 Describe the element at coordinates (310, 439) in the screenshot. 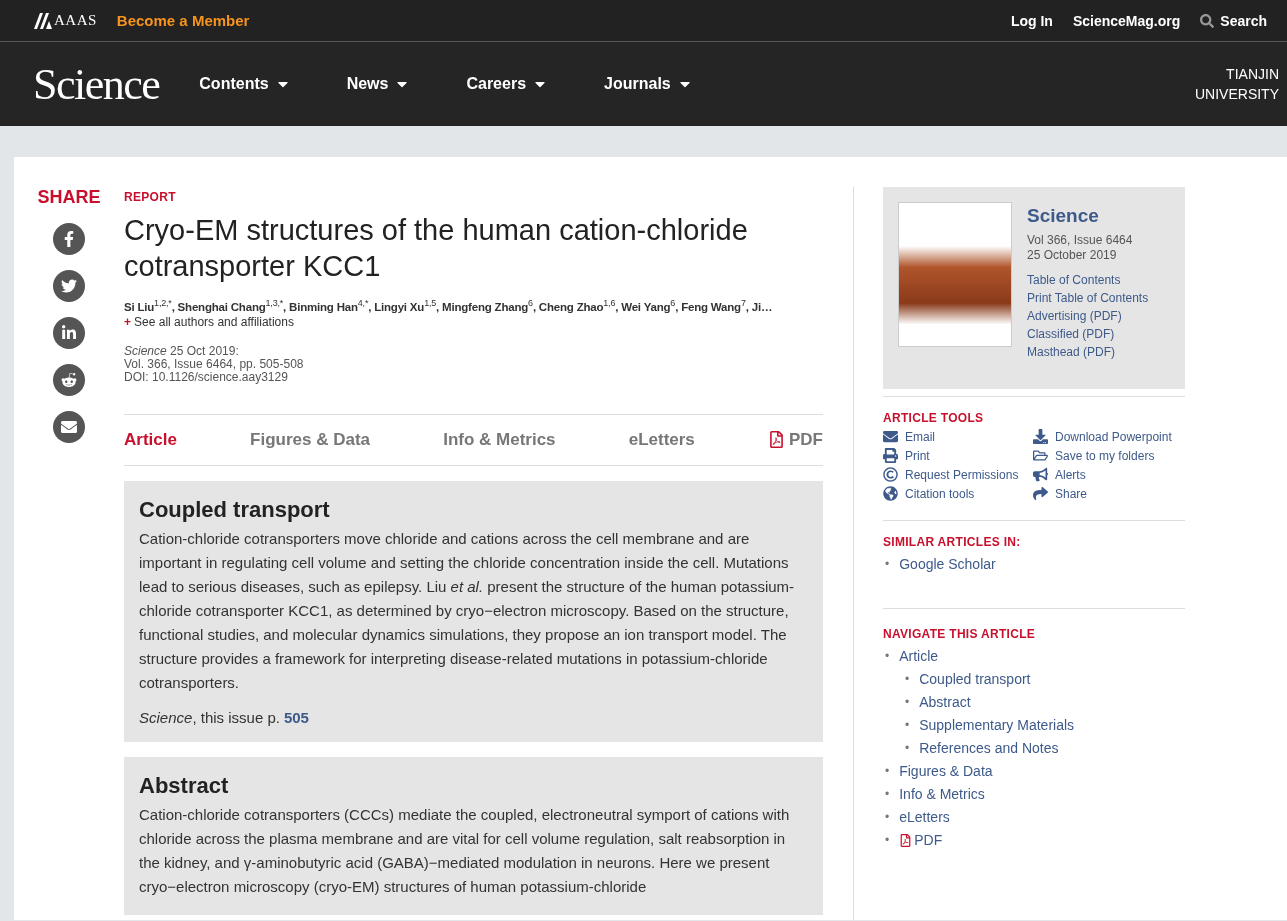

I see `article-tab: Figures & Data` at that location.